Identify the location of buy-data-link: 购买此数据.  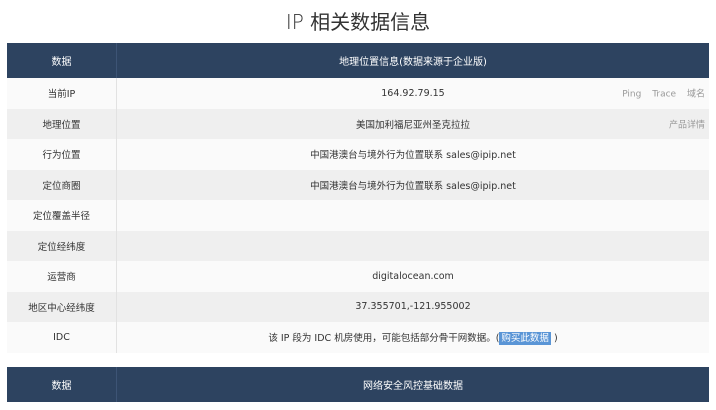
(525, 339).